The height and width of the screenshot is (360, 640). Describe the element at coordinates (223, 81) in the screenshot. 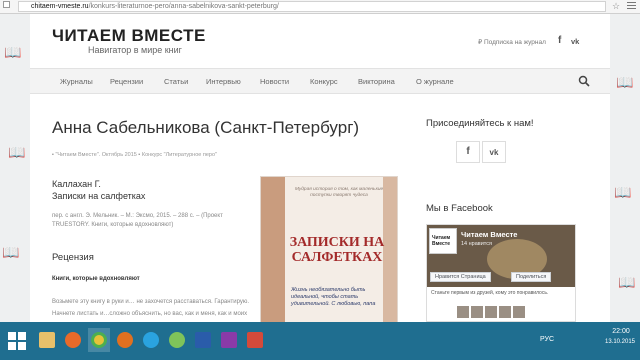

I see `nav-item-interviews: Интервью` at that location.